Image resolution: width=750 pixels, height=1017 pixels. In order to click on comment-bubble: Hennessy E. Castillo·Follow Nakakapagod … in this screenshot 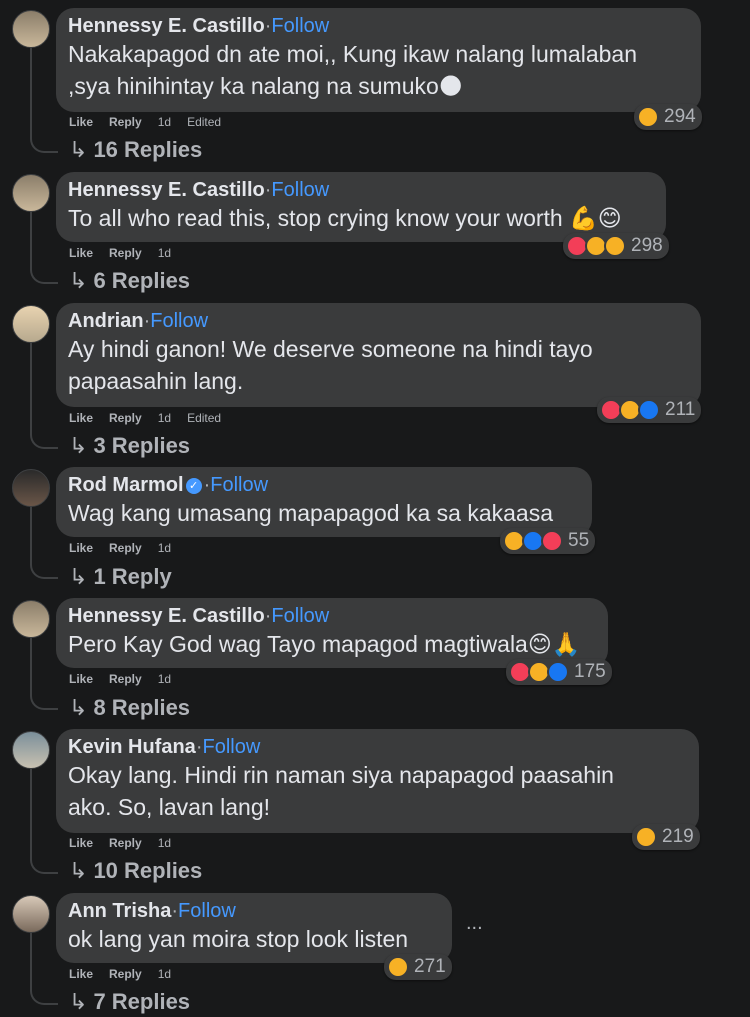, I will do `click(378, 60)`.